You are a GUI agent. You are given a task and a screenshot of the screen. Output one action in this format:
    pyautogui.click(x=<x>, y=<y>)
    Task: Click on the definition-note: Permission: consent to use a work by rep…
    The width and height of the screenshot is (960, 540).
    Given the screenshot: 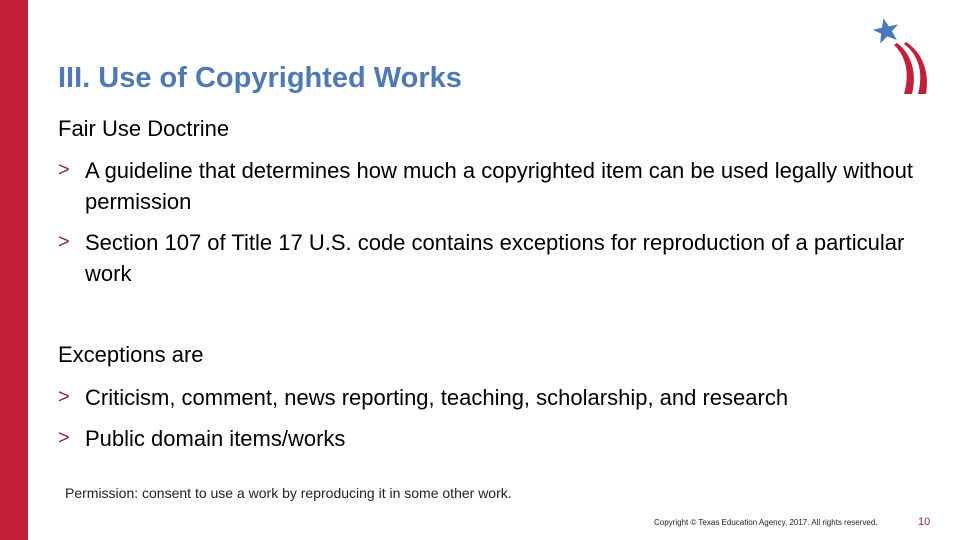 What is the action you would take?
    pyautogui.click(x=288, y=493)
    